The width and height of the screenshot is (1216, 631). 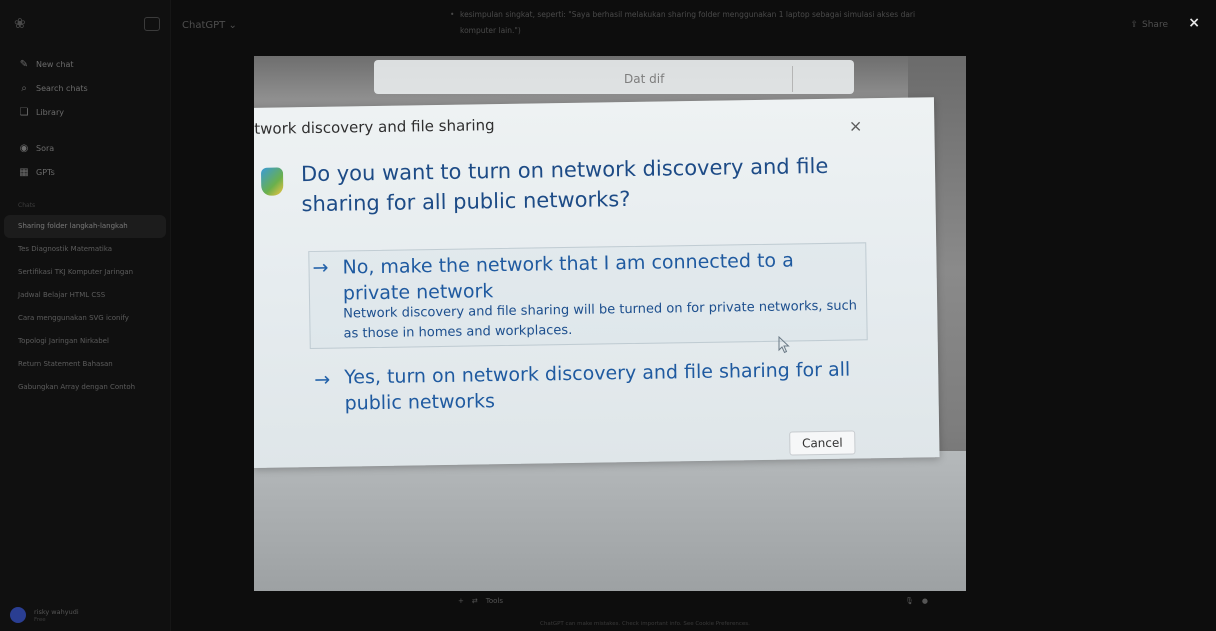 What do you see at coordinates (24, 112) in the screenshot?
I see `library-icon: ❏` at bounding box center [24, 112].